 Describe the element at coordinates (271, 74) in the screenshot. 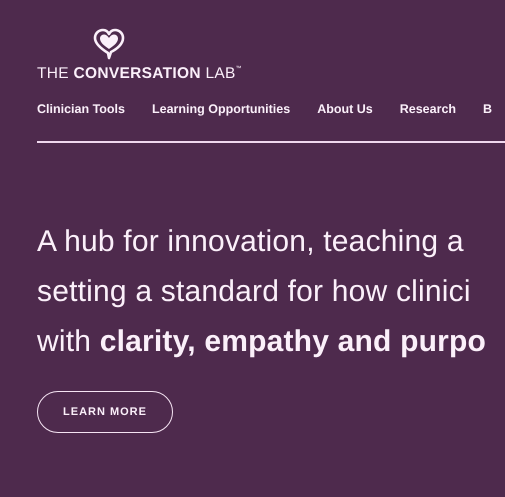

I see `logo-wordmark: THE CONVERSATION LAB$^{™}$` at that location.